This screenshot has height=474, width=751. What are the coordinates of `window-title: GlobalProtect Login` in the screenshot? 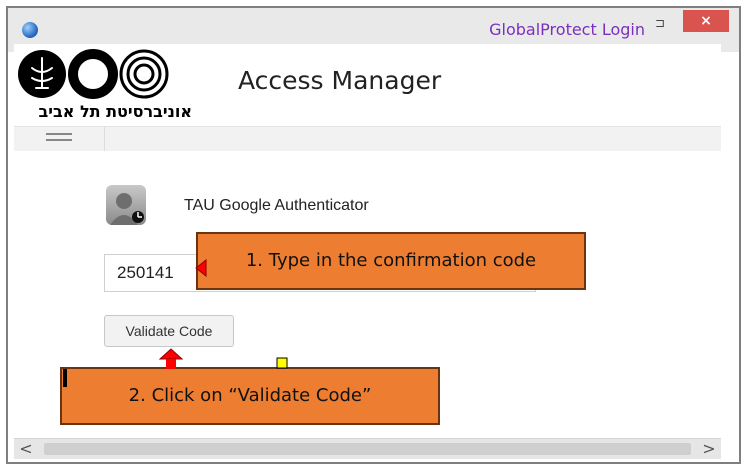 It's located at (567, 29).